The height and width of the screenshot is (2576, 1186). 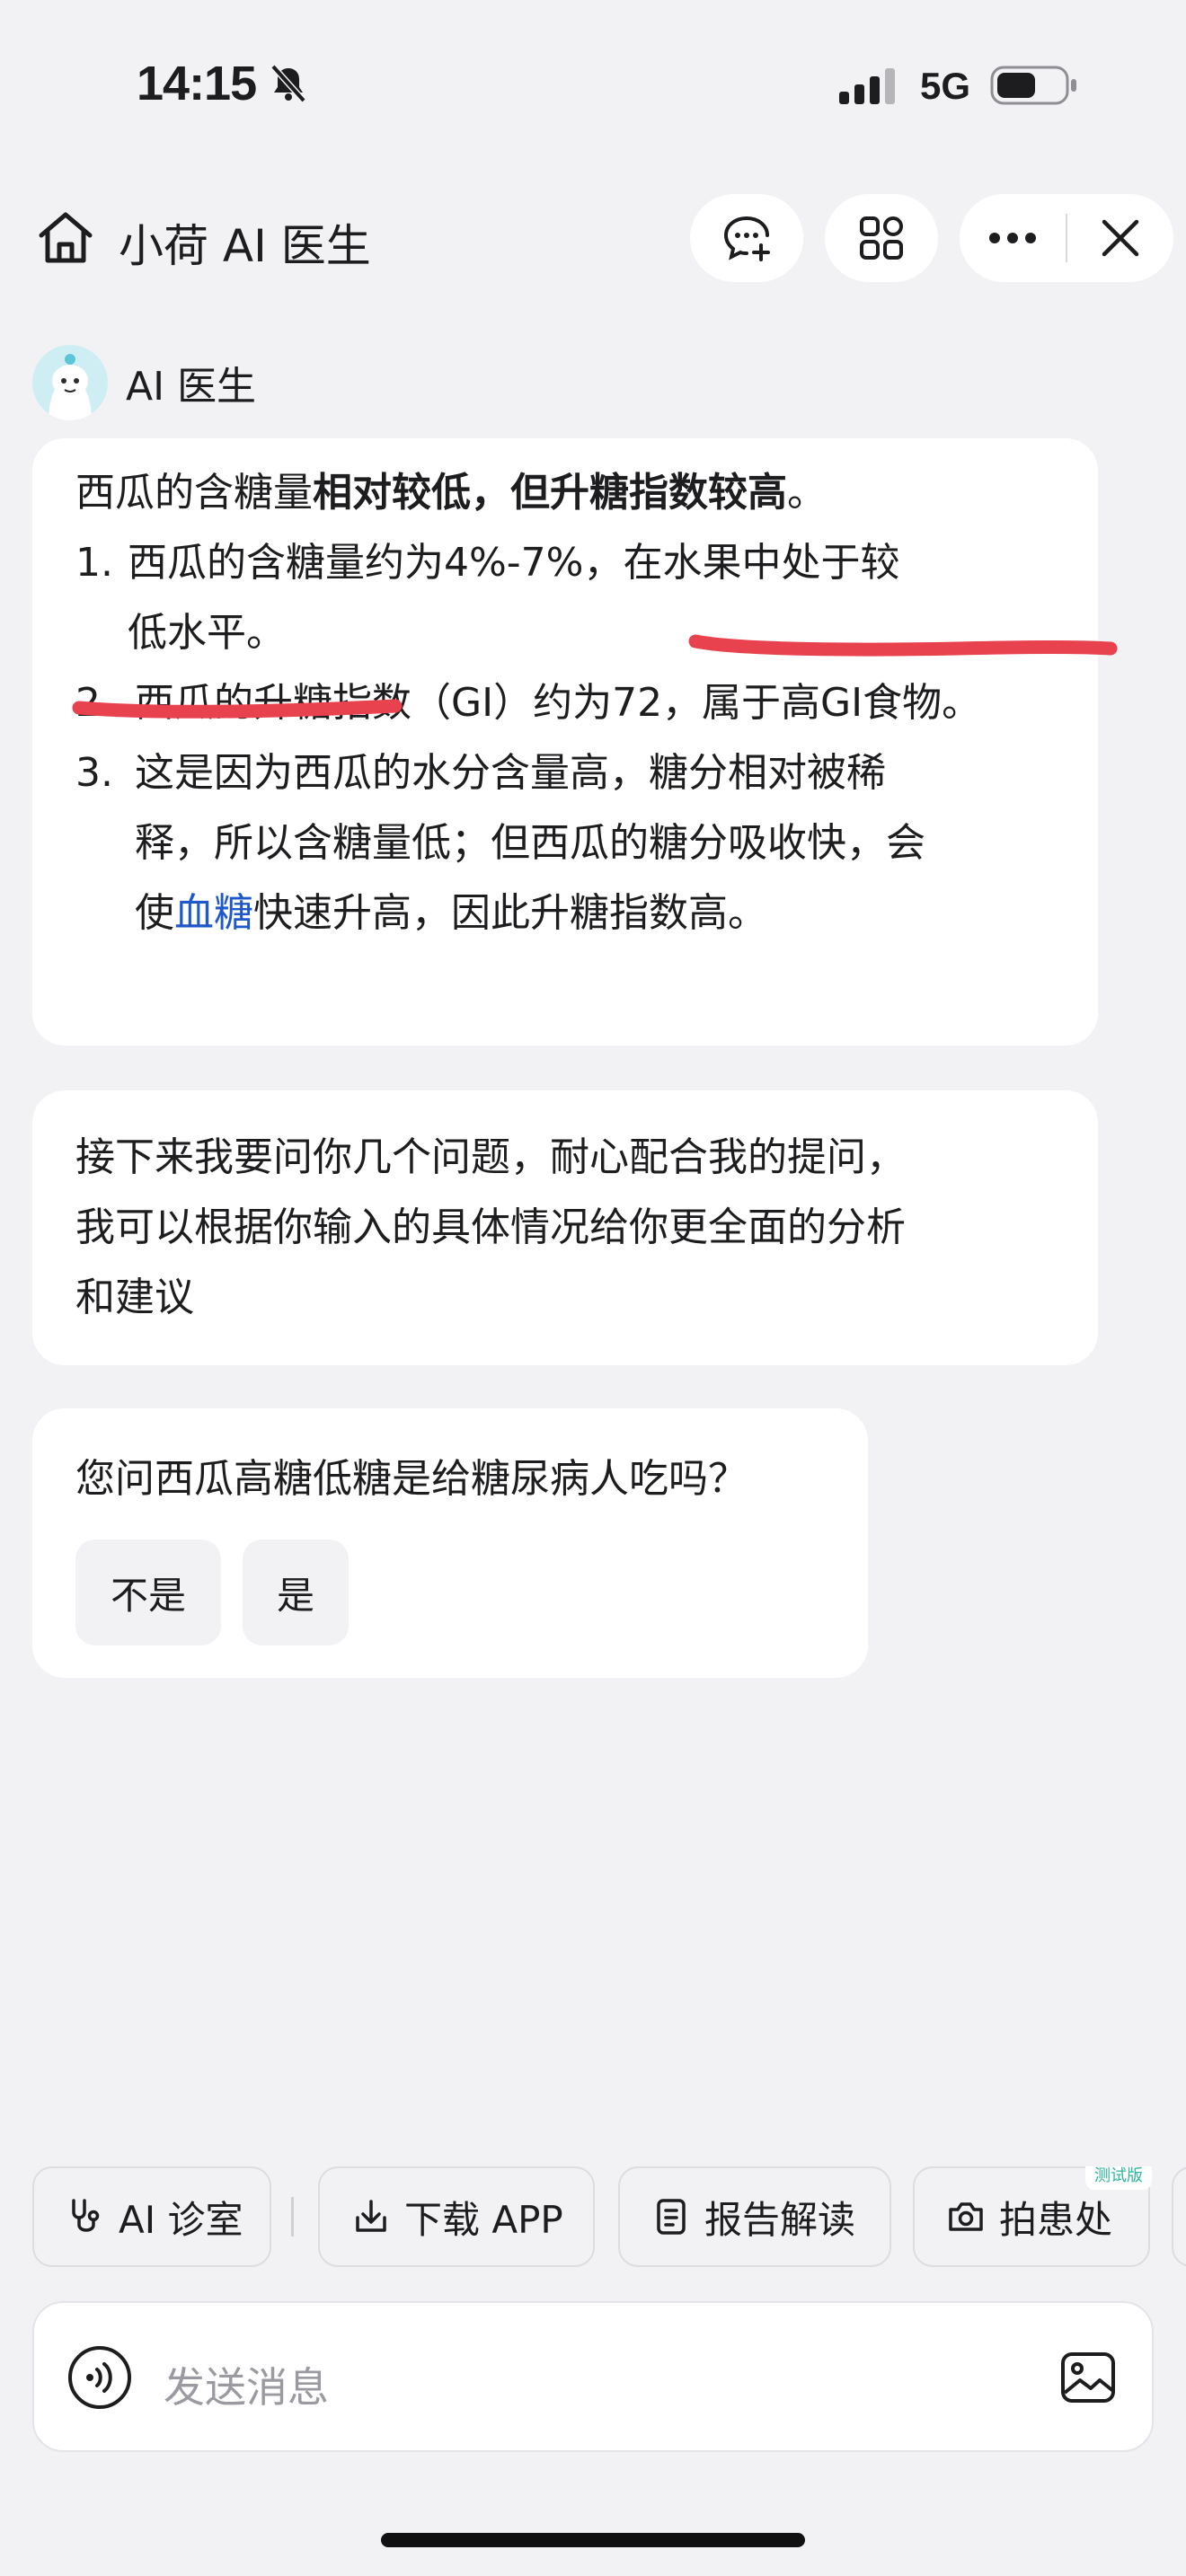 I want to click on ai-clinic-button: AI 诊室, so click(x=151, y=2216).